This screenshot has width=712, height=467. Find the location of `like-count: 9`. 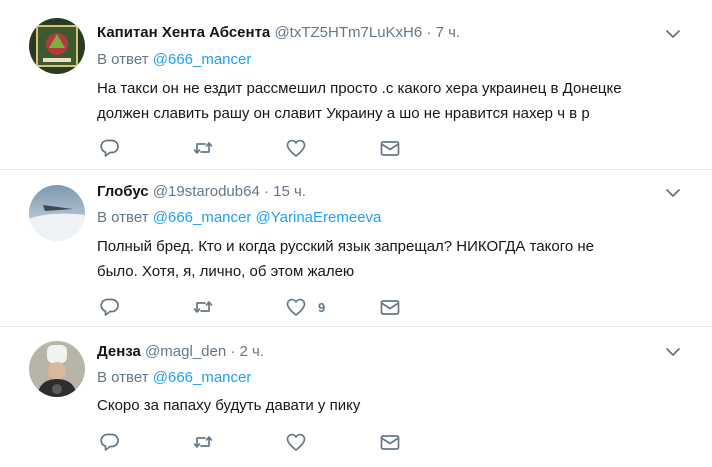

like-count: 9 is located at coordinates (322, 307).